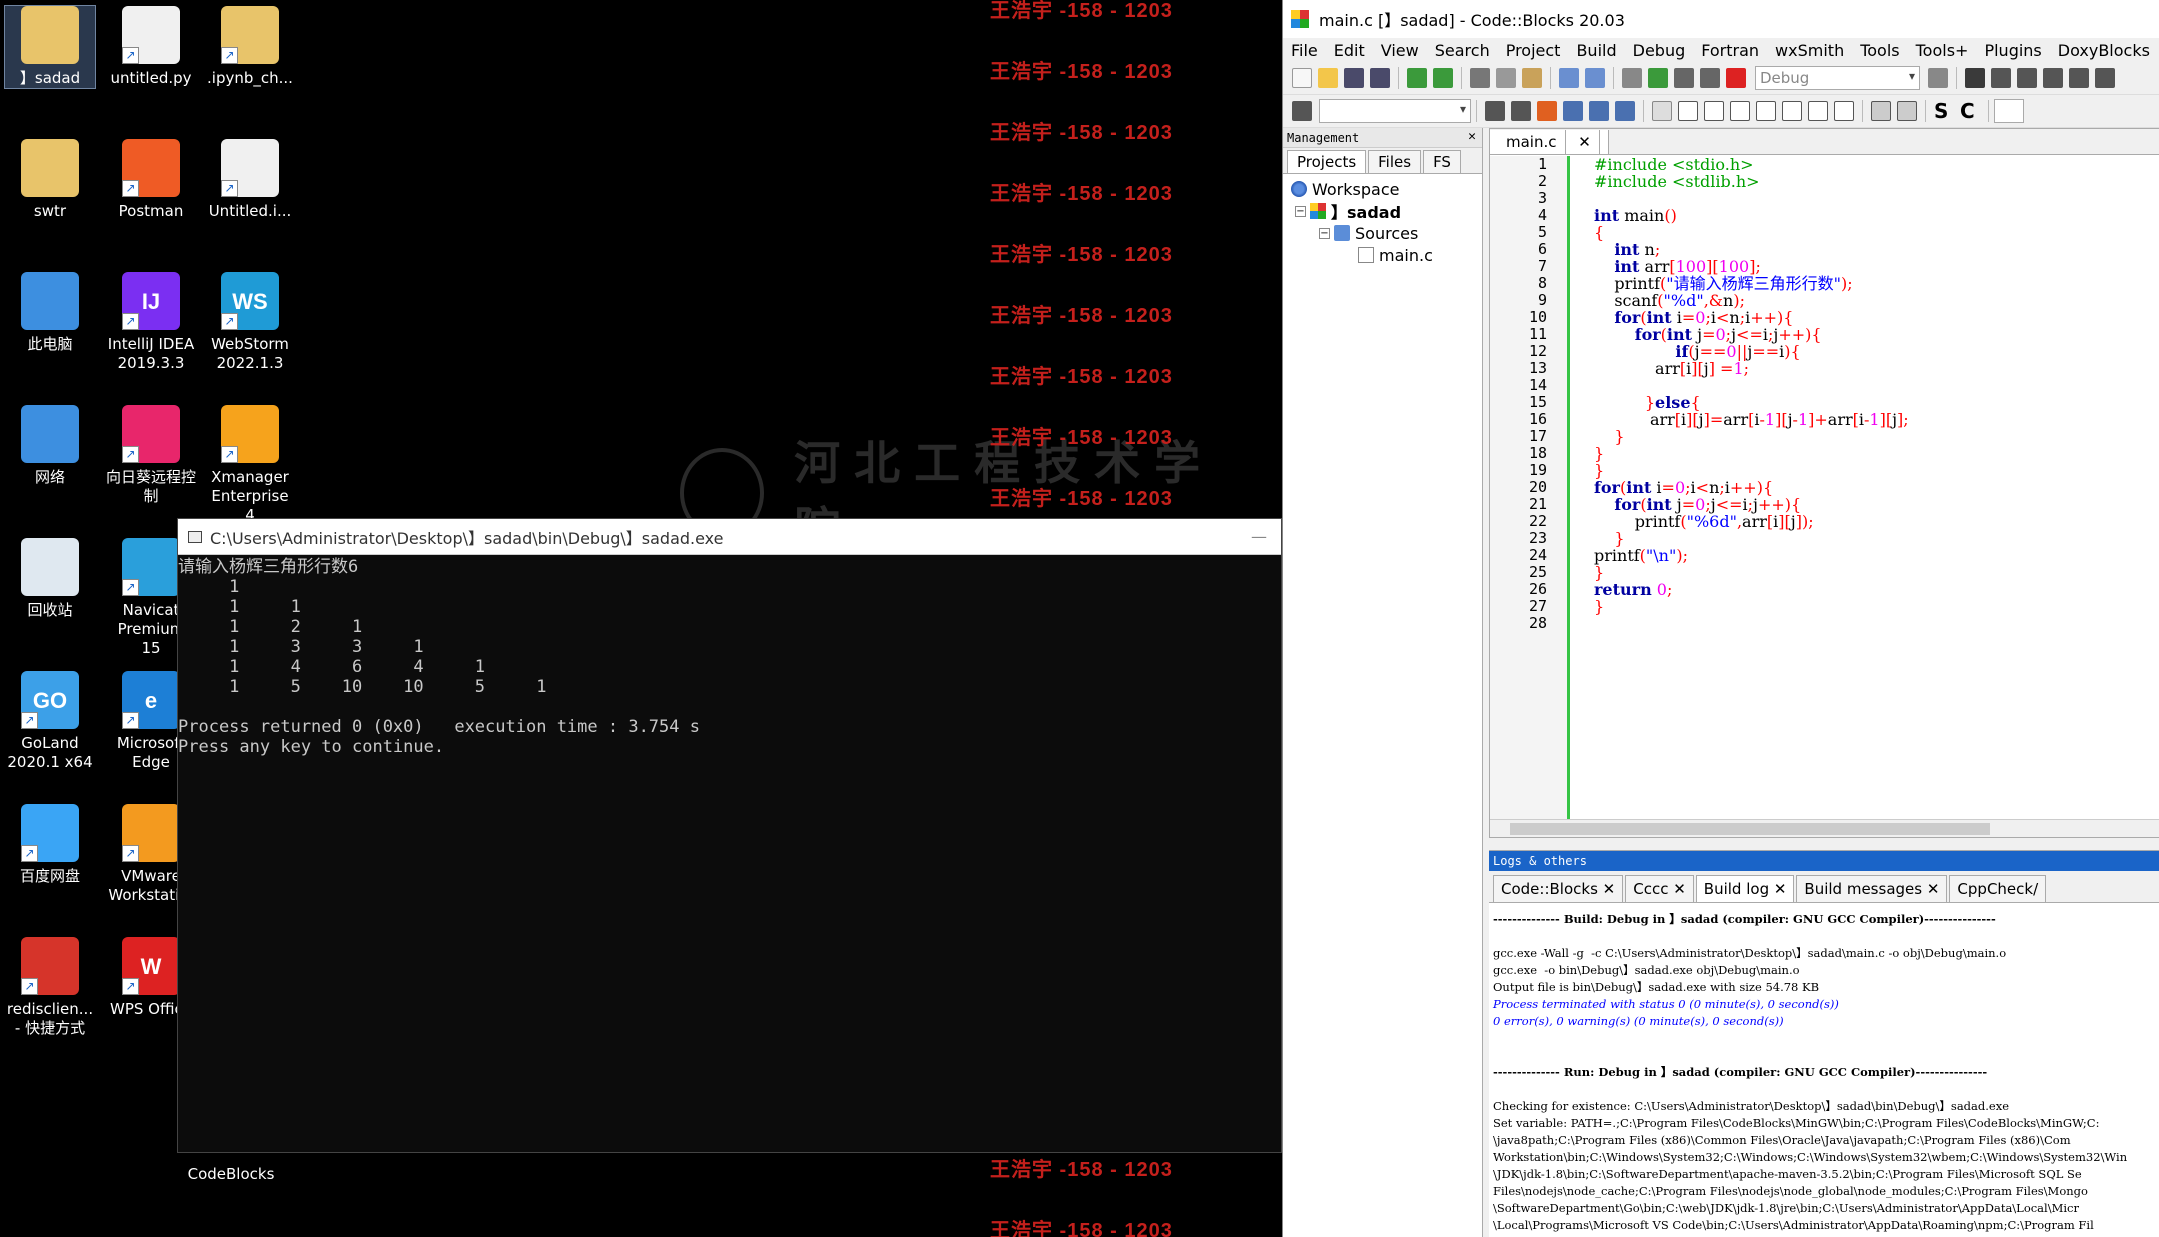  Describe the element at coordinates (1382, 233) in the screenshot. I see `tree-sources: − Sources` at that location.